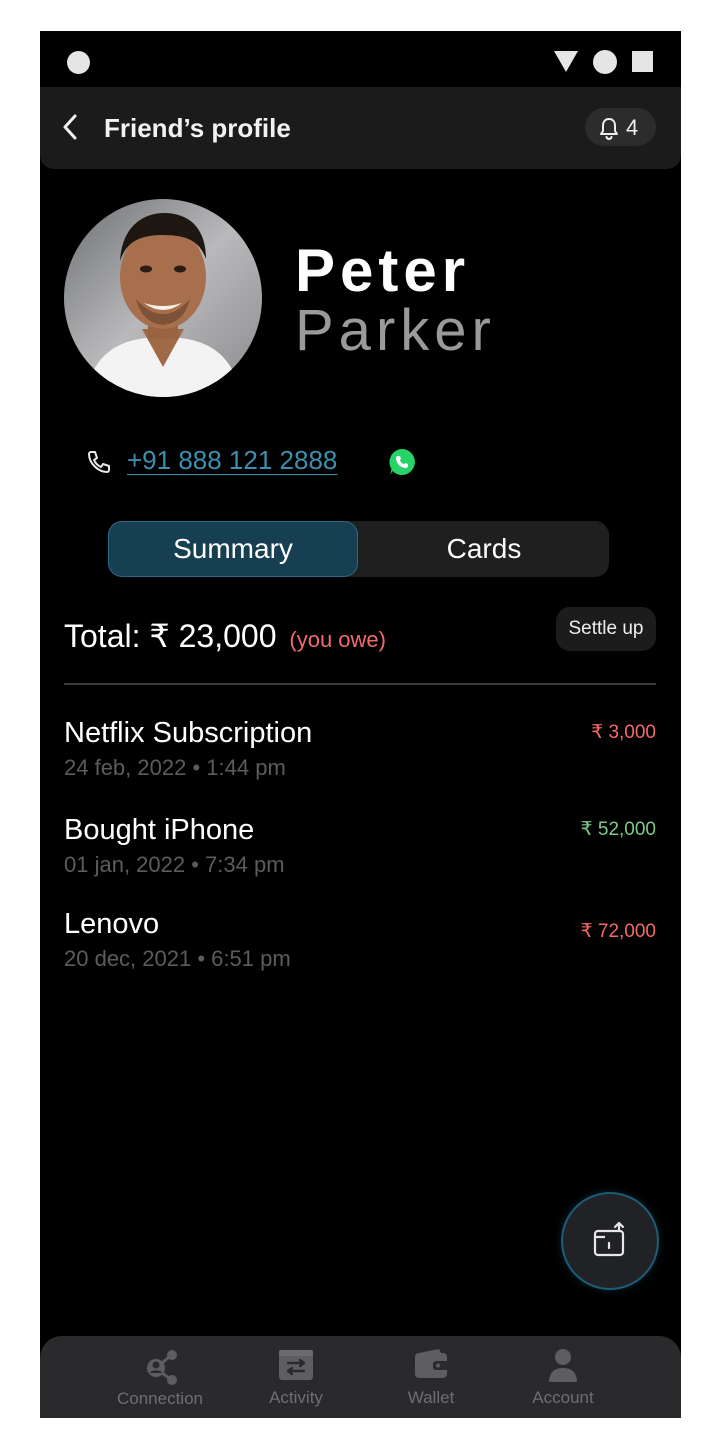 The width and height of the screenshot is (720, 1450). What do you see at coordinates (70, 127) in the screenshot?
I see `chevron-left-icon` at bounding box center [70, 127].